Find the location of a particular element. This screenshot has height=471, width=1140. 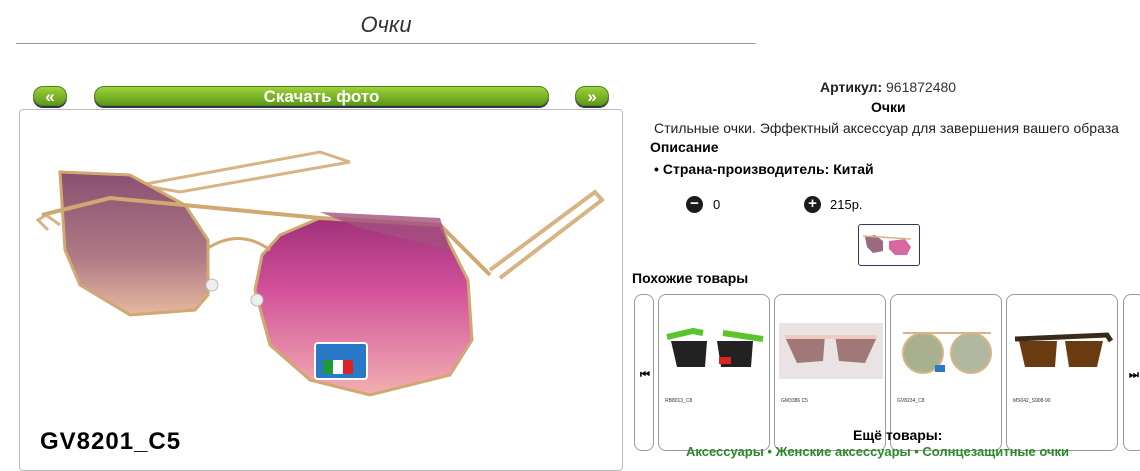

article-number: 961872480 is located at coordinates (921, 87).